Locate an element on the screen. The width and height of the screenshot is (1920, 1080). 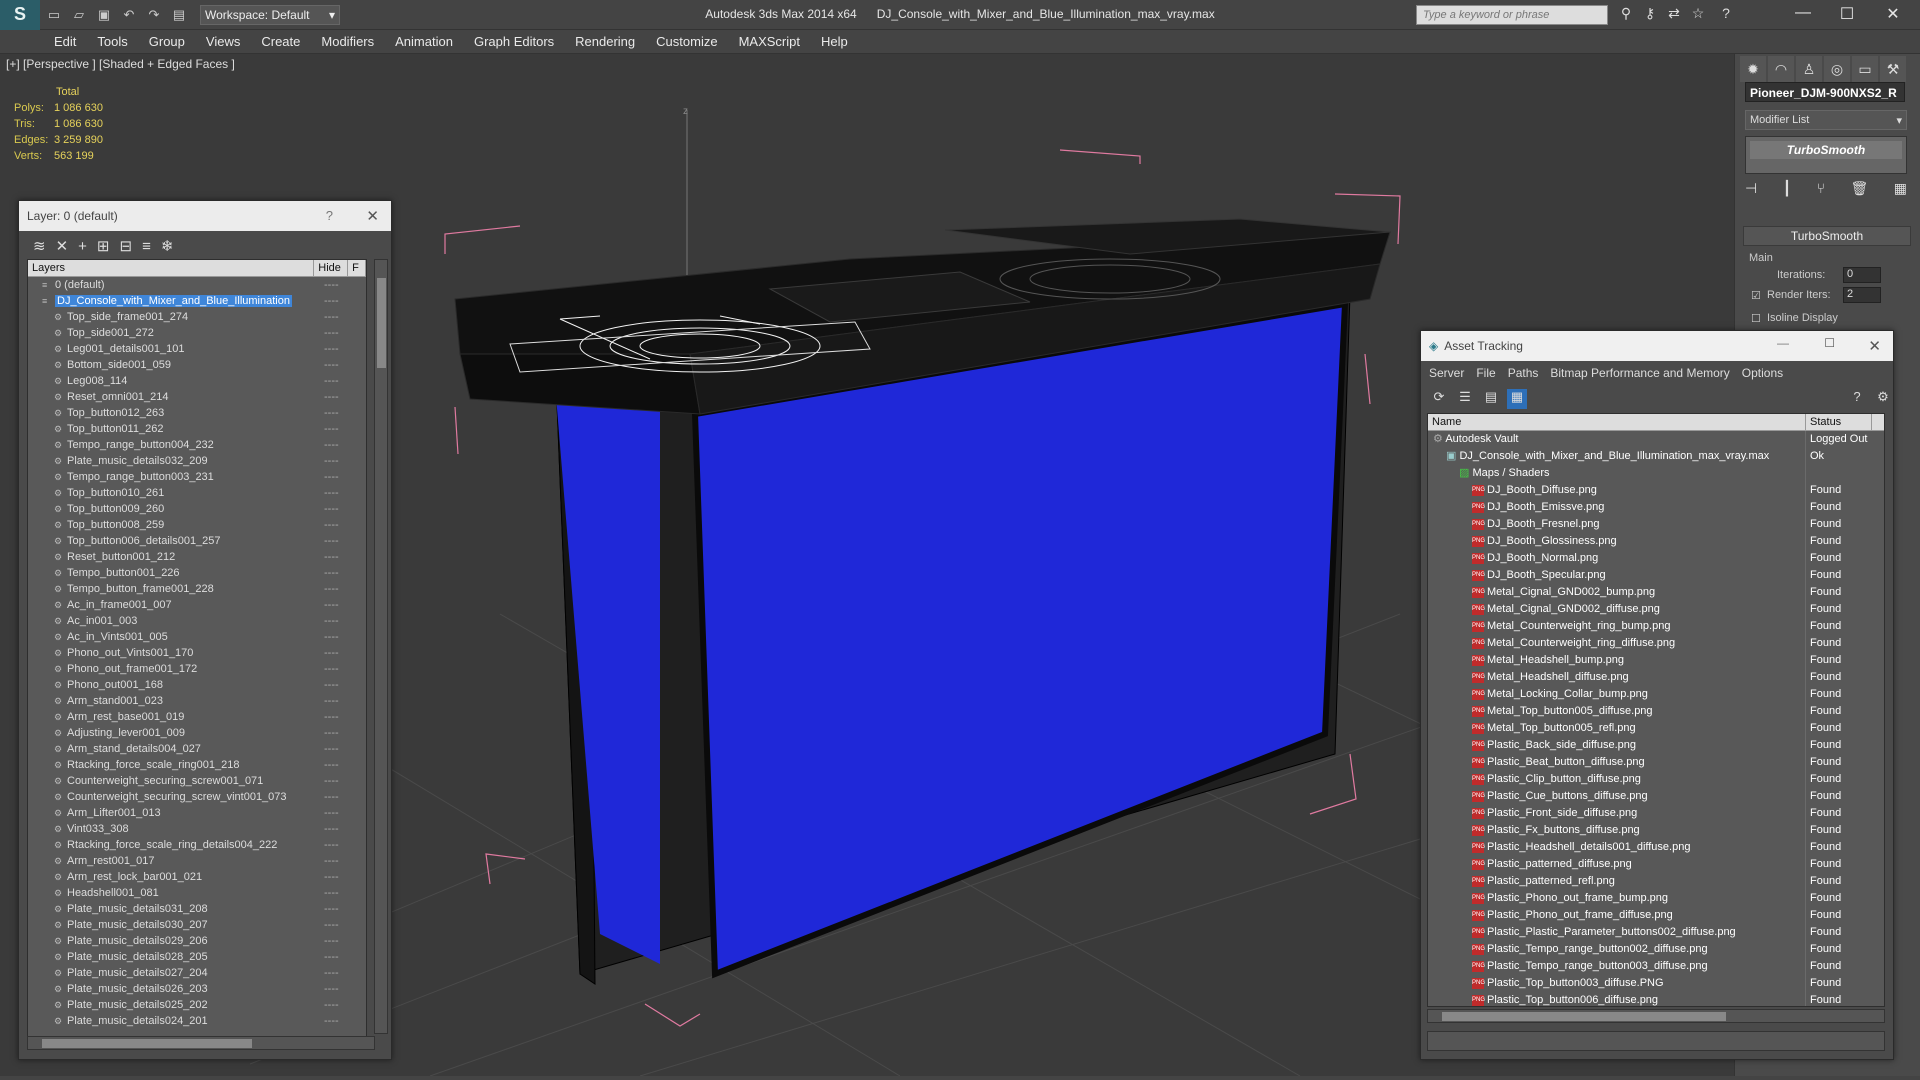
create-layer-icon: ≋ is located at coordinates (39, 246).